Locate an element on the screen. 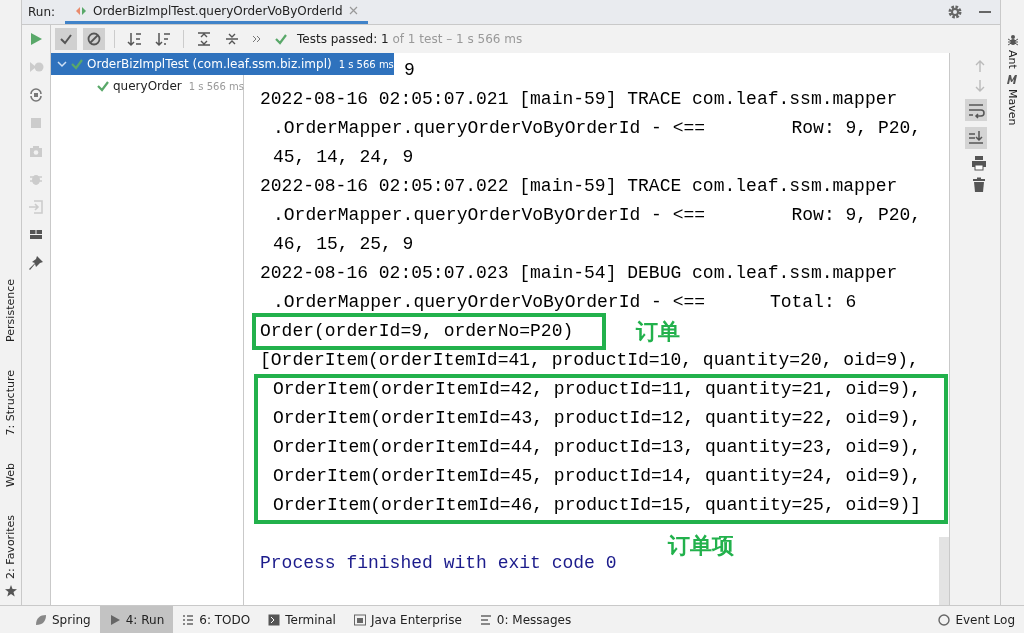 This screenshot has height=633, width=1024. scrollbar is located at coordinates (944, 571).